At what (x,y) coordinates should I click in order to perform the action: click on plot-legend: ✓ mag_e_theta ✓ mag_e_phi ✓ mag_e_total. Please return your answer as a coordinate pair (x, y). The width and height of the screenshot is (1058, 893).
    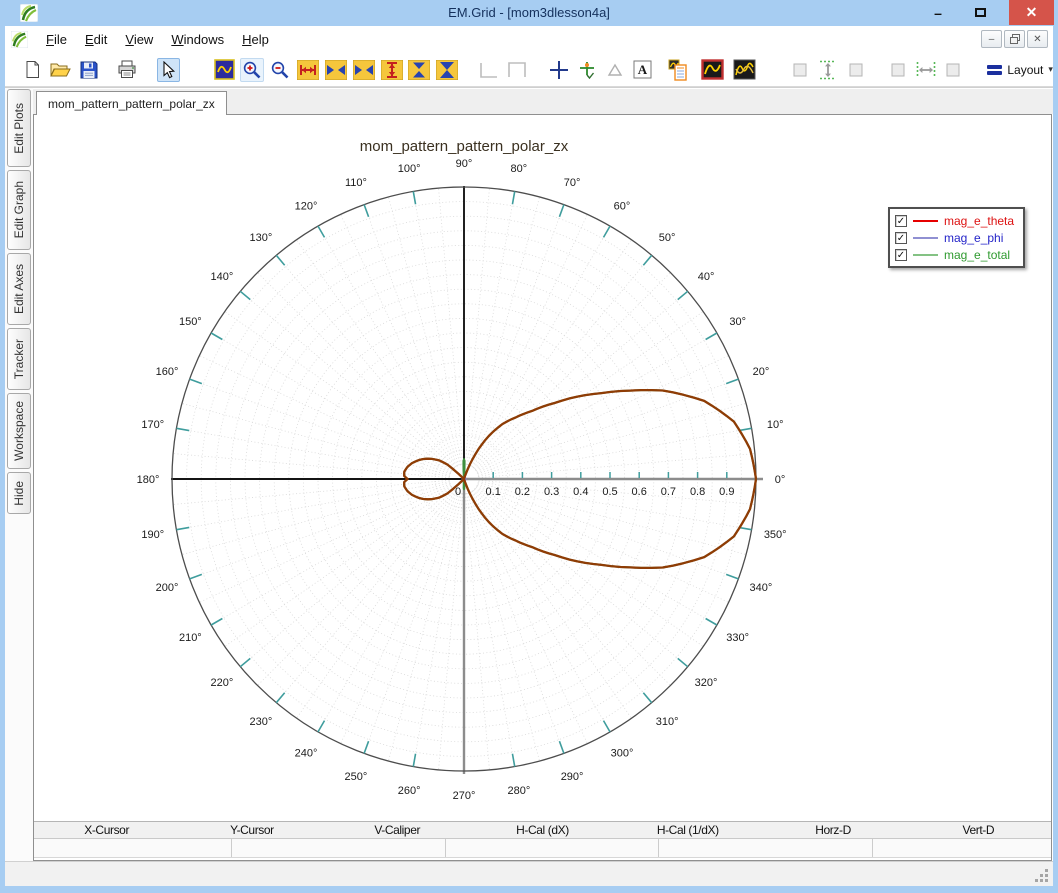
    Looking at the image, I should click on (957, 237).